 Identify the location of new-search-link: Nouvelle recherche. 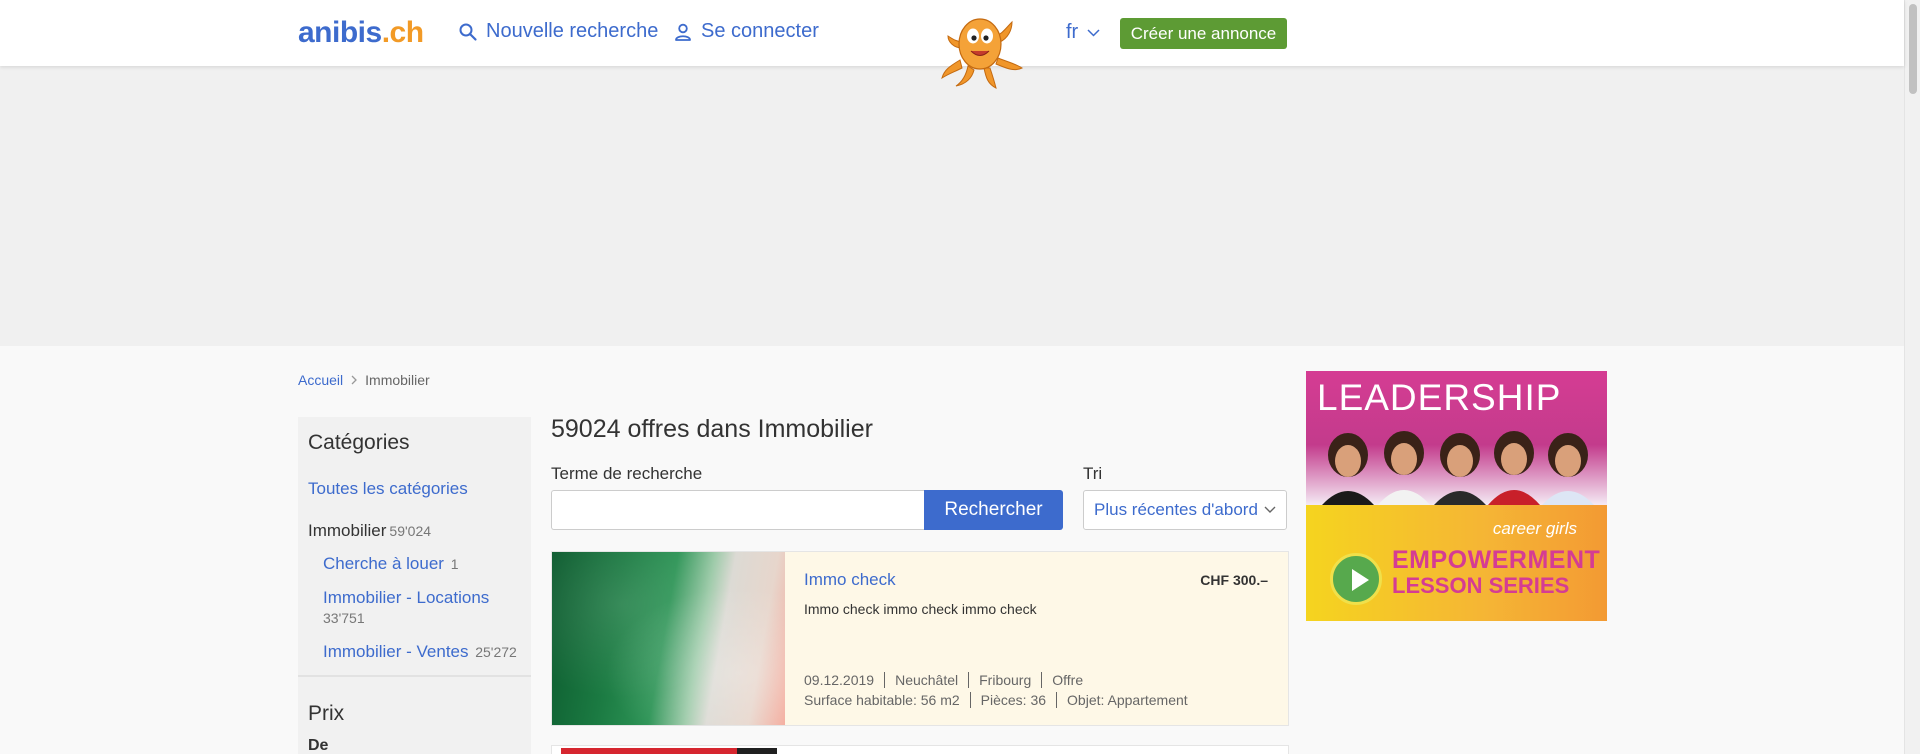
(558, 31).